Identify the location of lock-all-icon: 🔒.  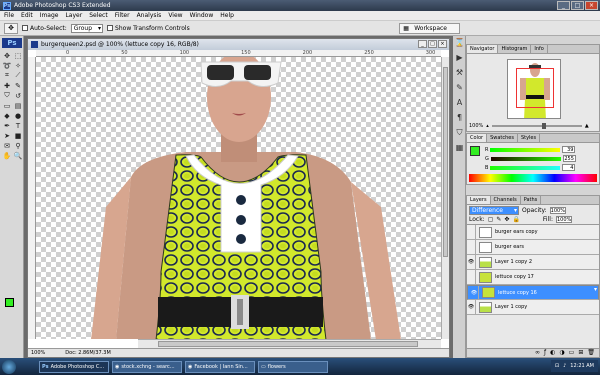
(515, 219).